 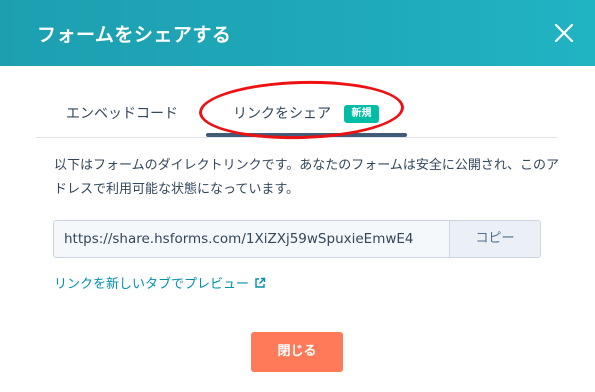 What do you see at coordinates (122, 113) in the screenshot?
I see `tab-embed-code: エンベッドコード` at bounding box center [122, 113].